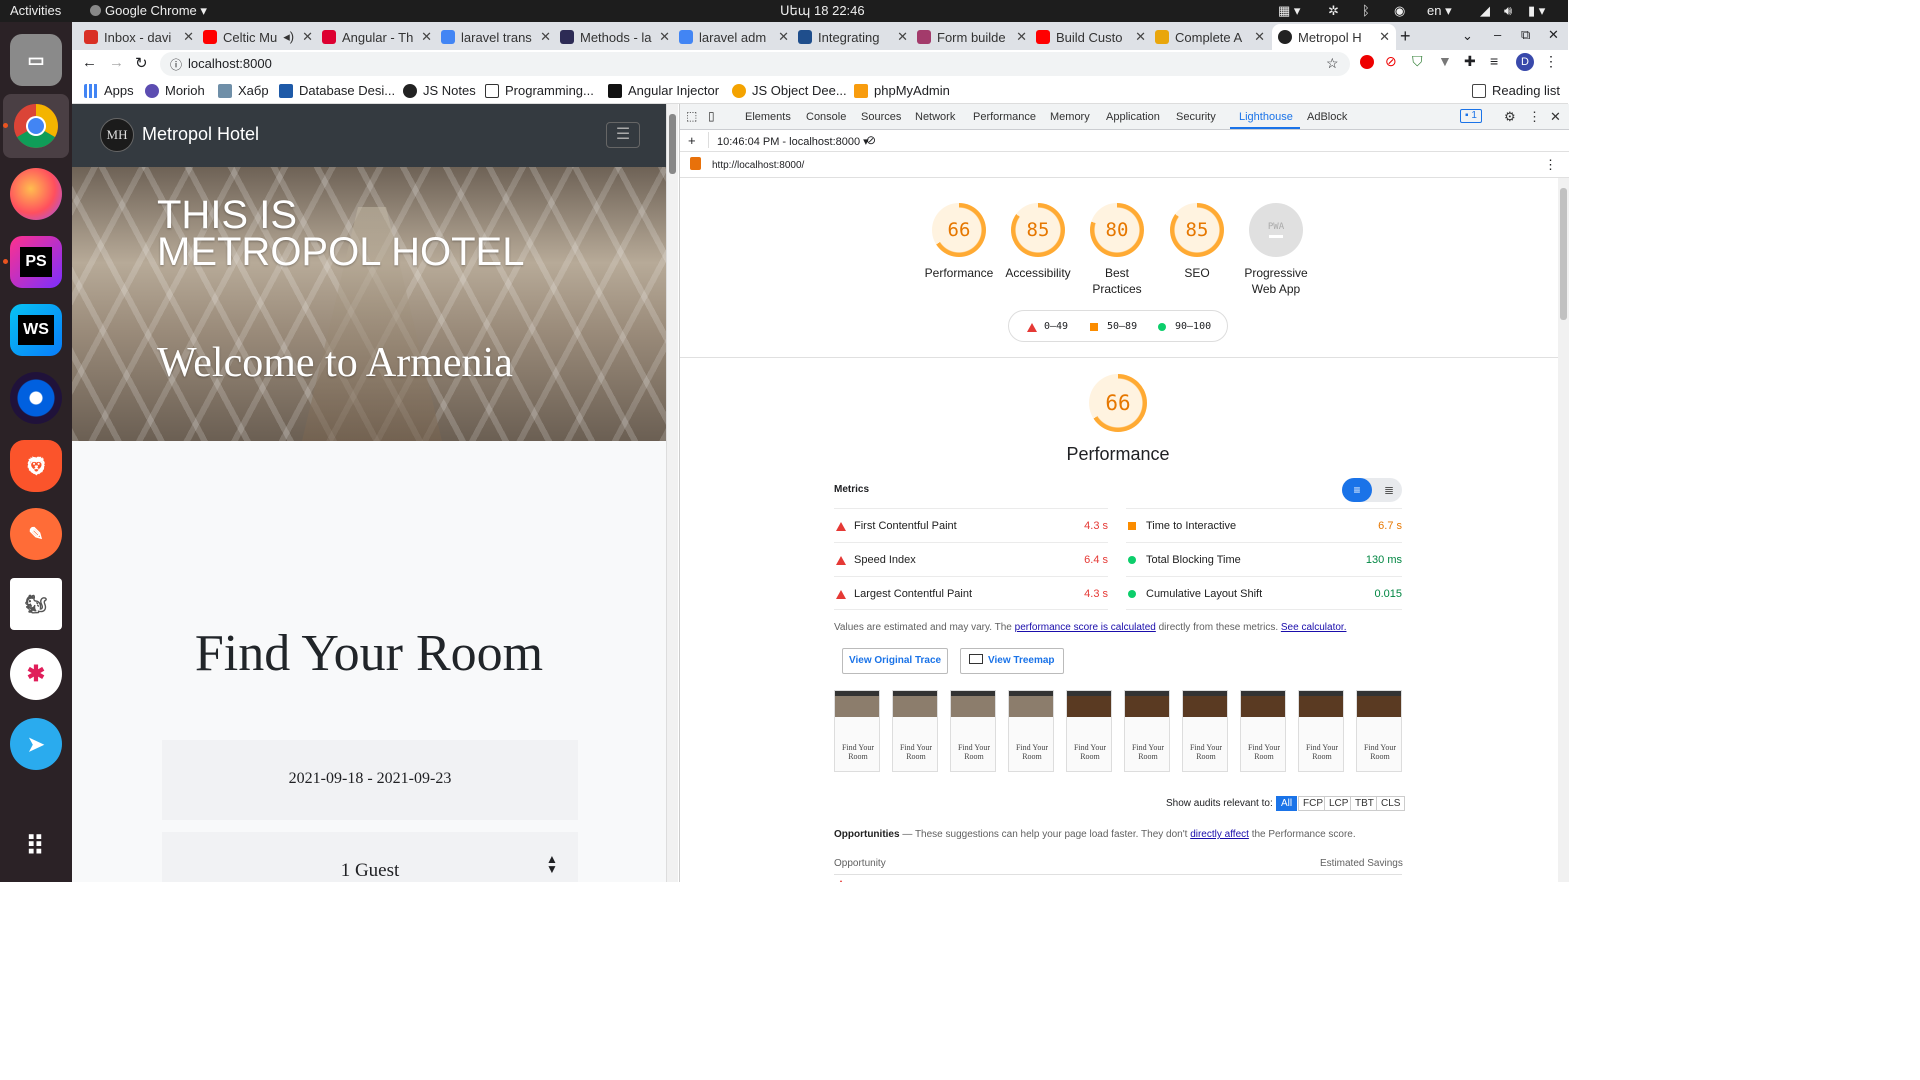 Image resolution: width=1920 pixels, height=1080 pixels. What do you see at coordinates (36, 674) in the screenshot?
I see `slack-icon: ✱` at bounding box center [36, 674].